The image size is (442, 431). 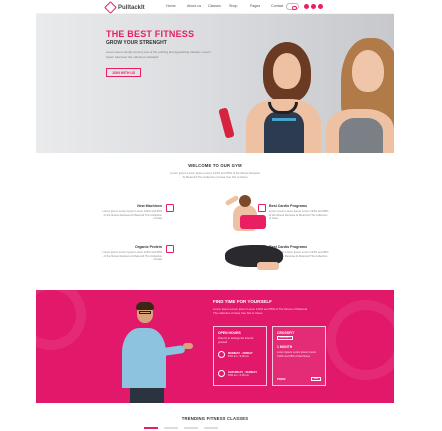 I want to click on class-title: 1 MONTH, so click(x=285, y=347).